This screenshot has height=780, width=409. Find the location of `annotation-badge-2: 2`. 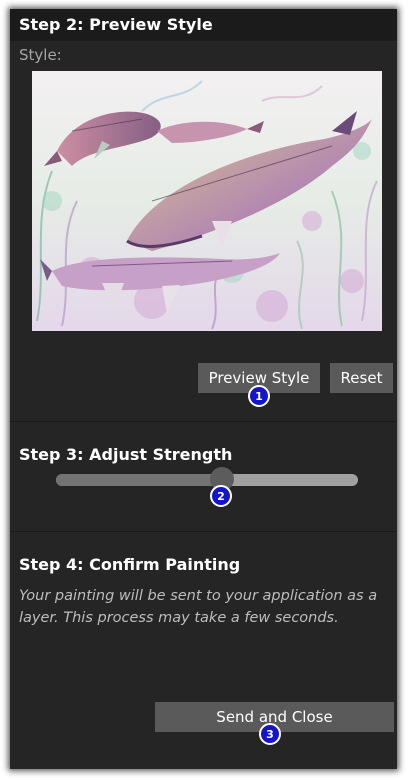

annotation-badge-2: 2 is located at coordinates (221, 496).